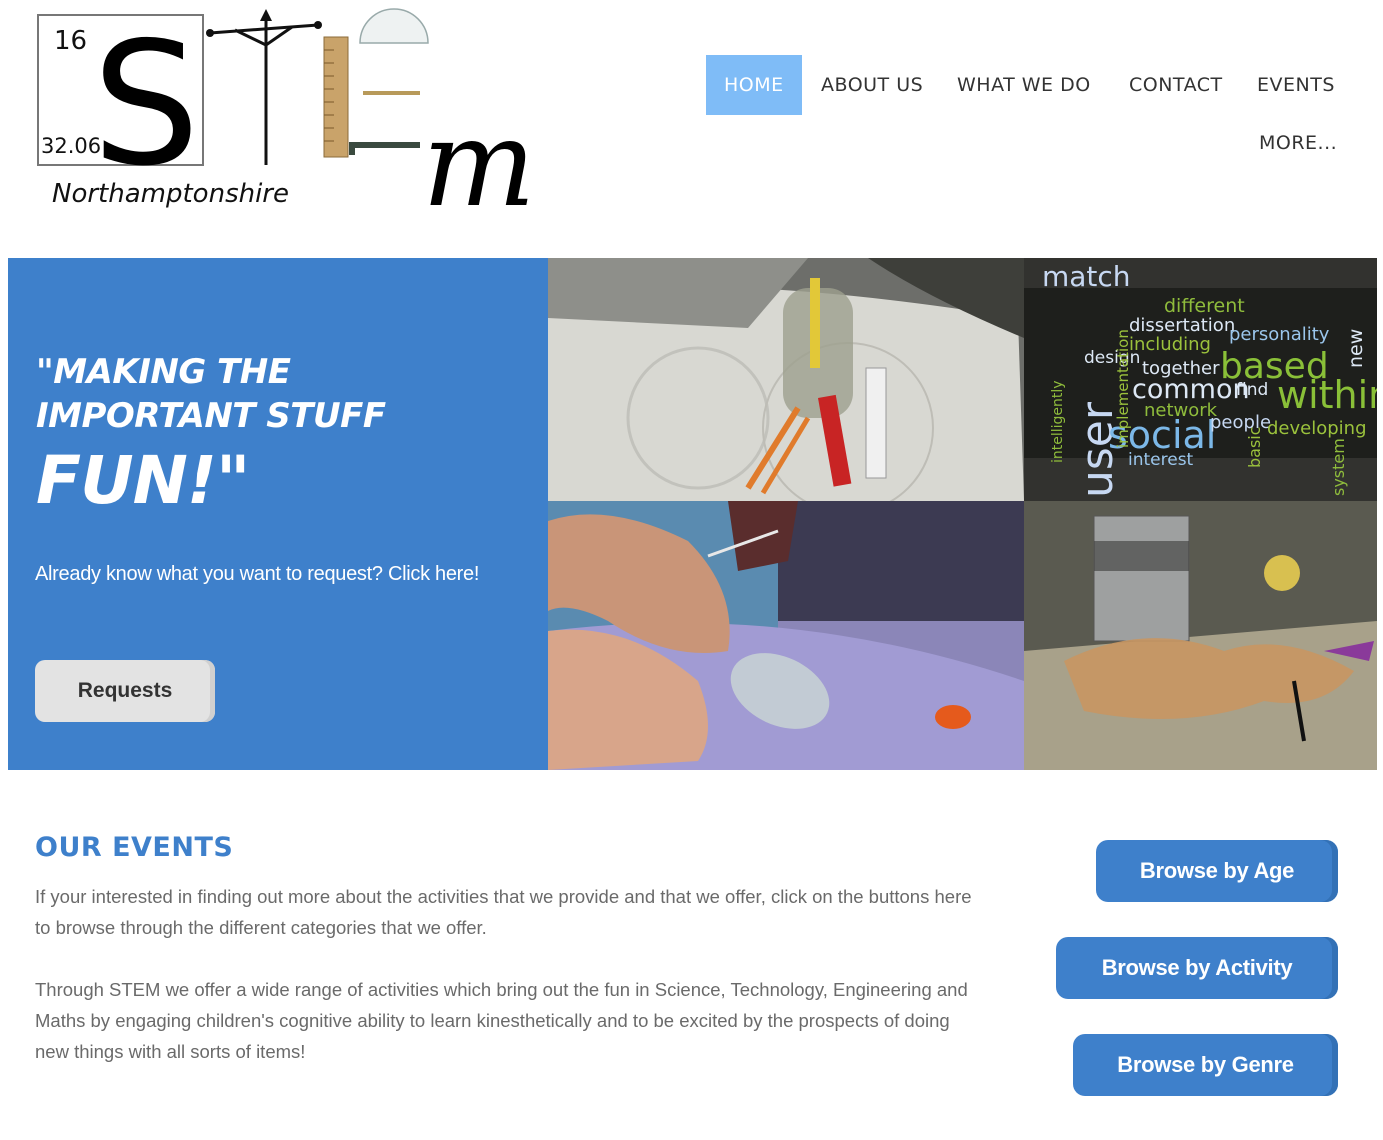  What do you see at coordinates (1204, 306) in the screenshot?
I see `cloud-word-different: different` at bounding box center [1204, 306].